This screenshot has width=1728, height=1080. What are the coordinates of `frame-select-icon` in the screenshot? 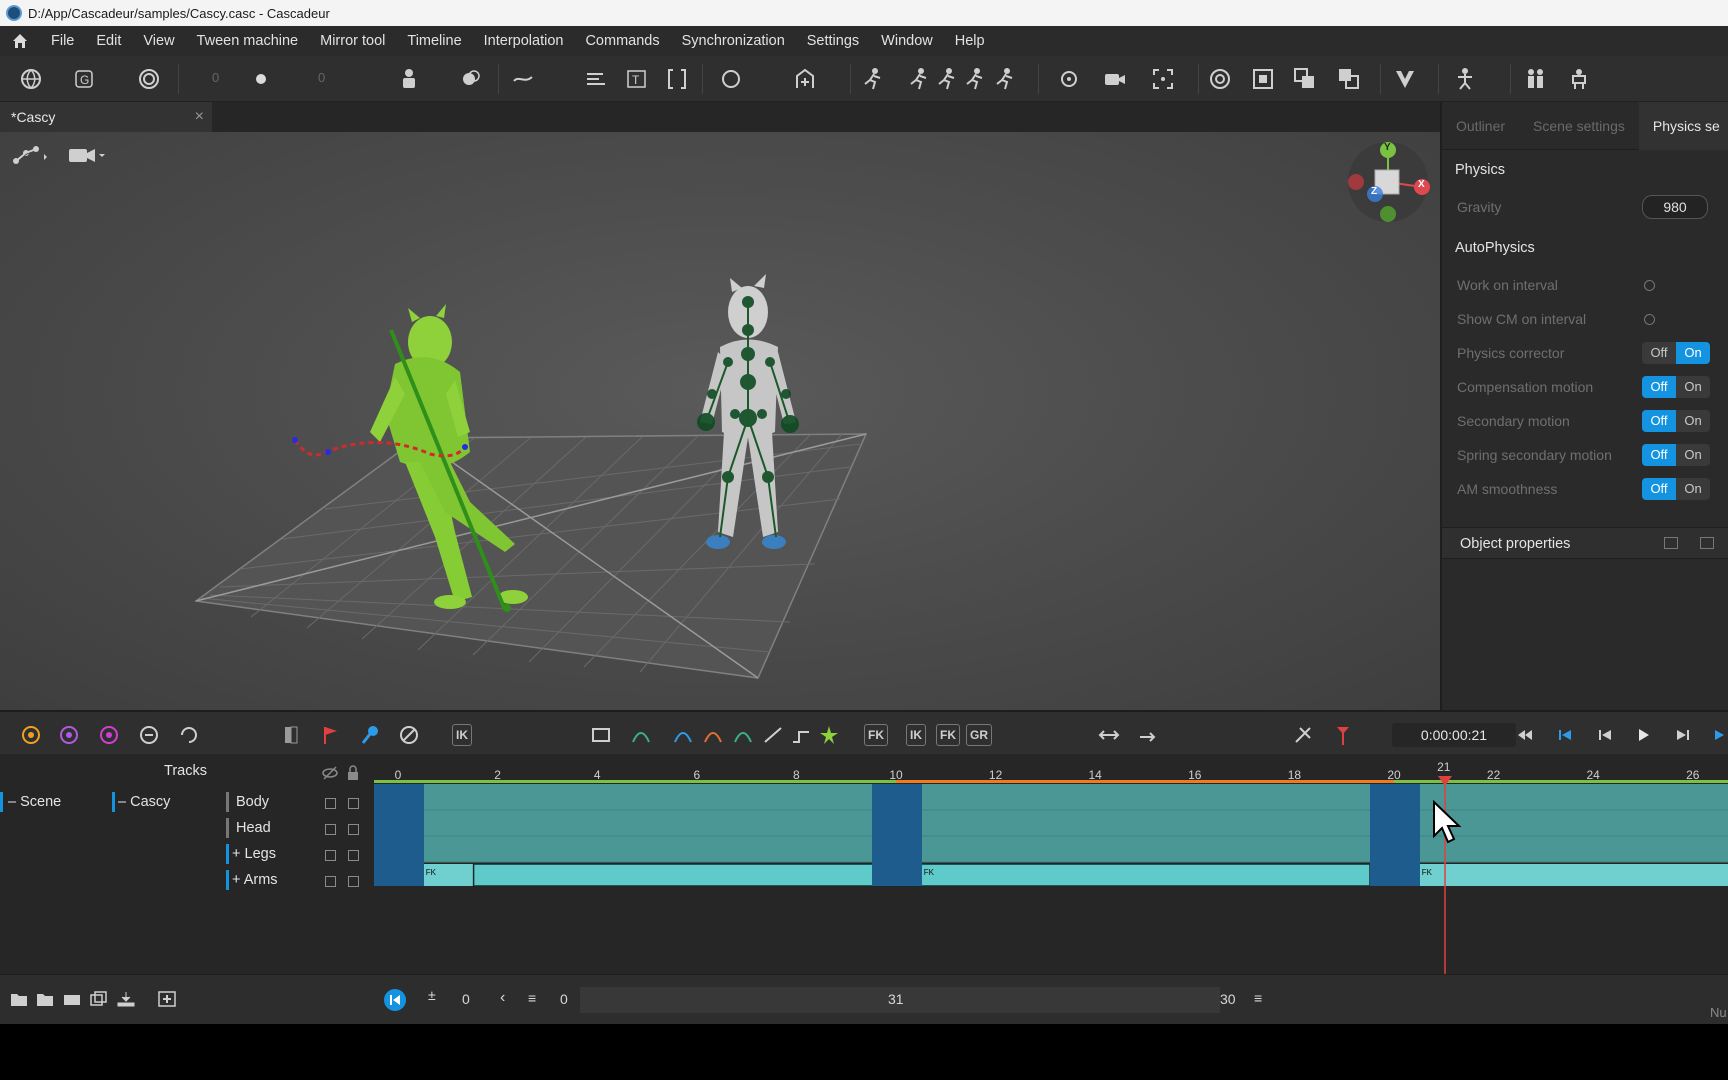 It's located at (601, 735).